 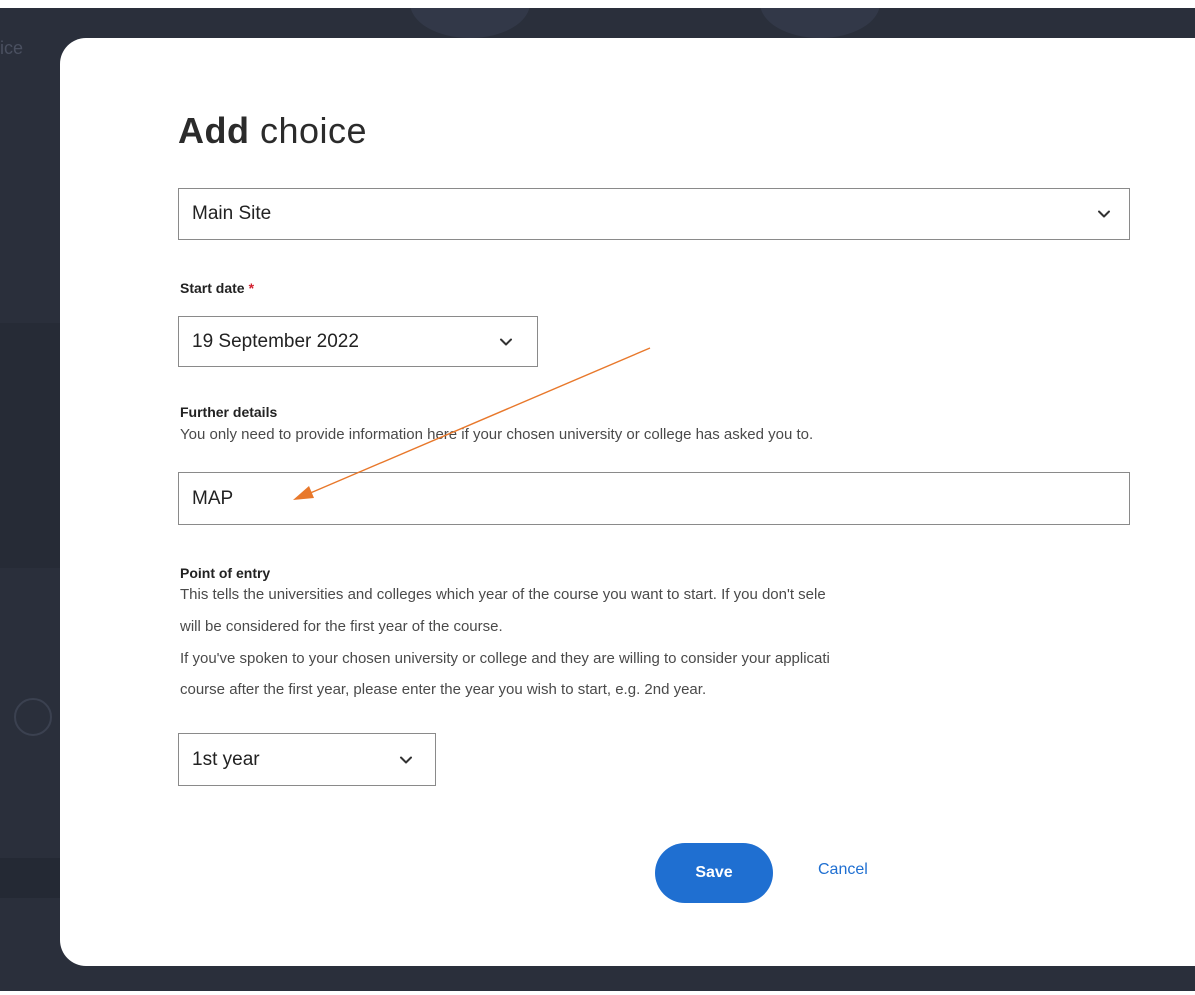 I want to click on further-details-input, so click(x=654, y=498).